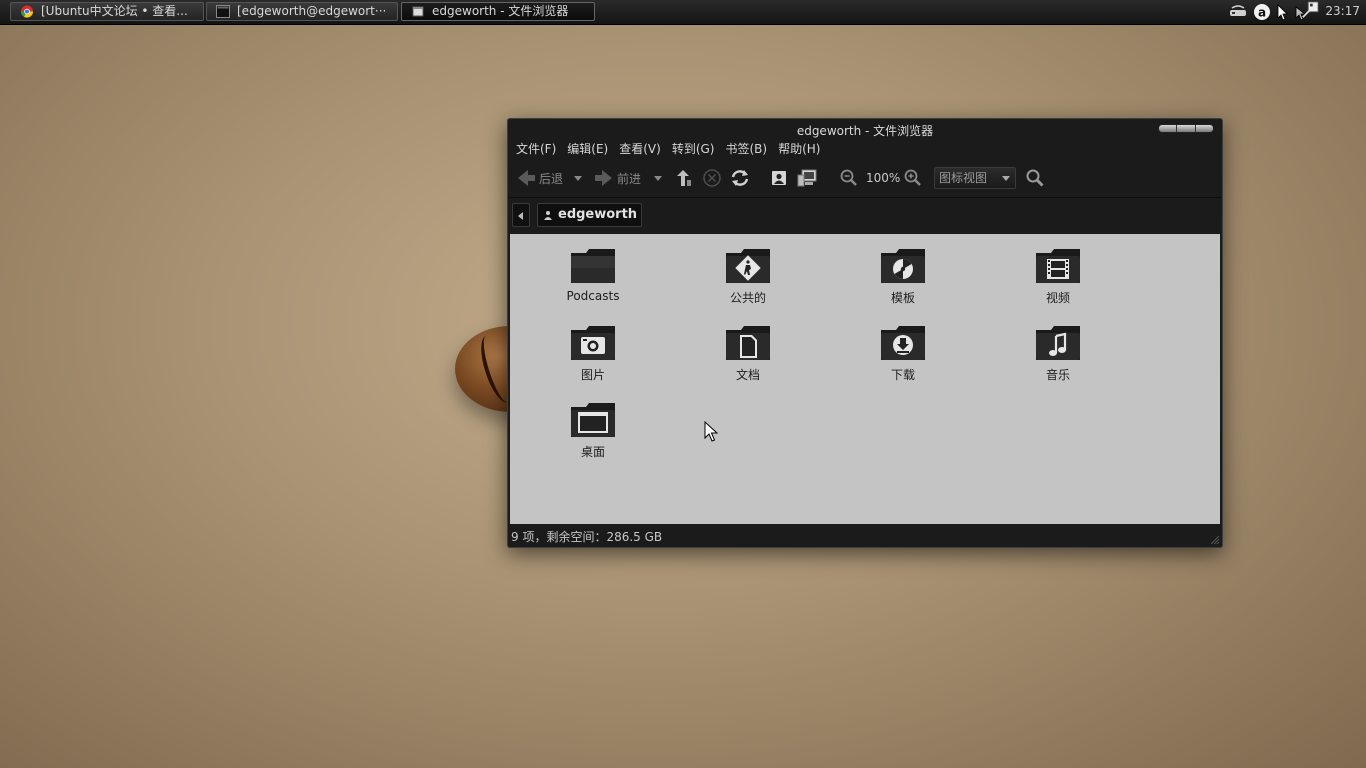  I want to click on view-mode-label: 图标视图, so click(963, 178).